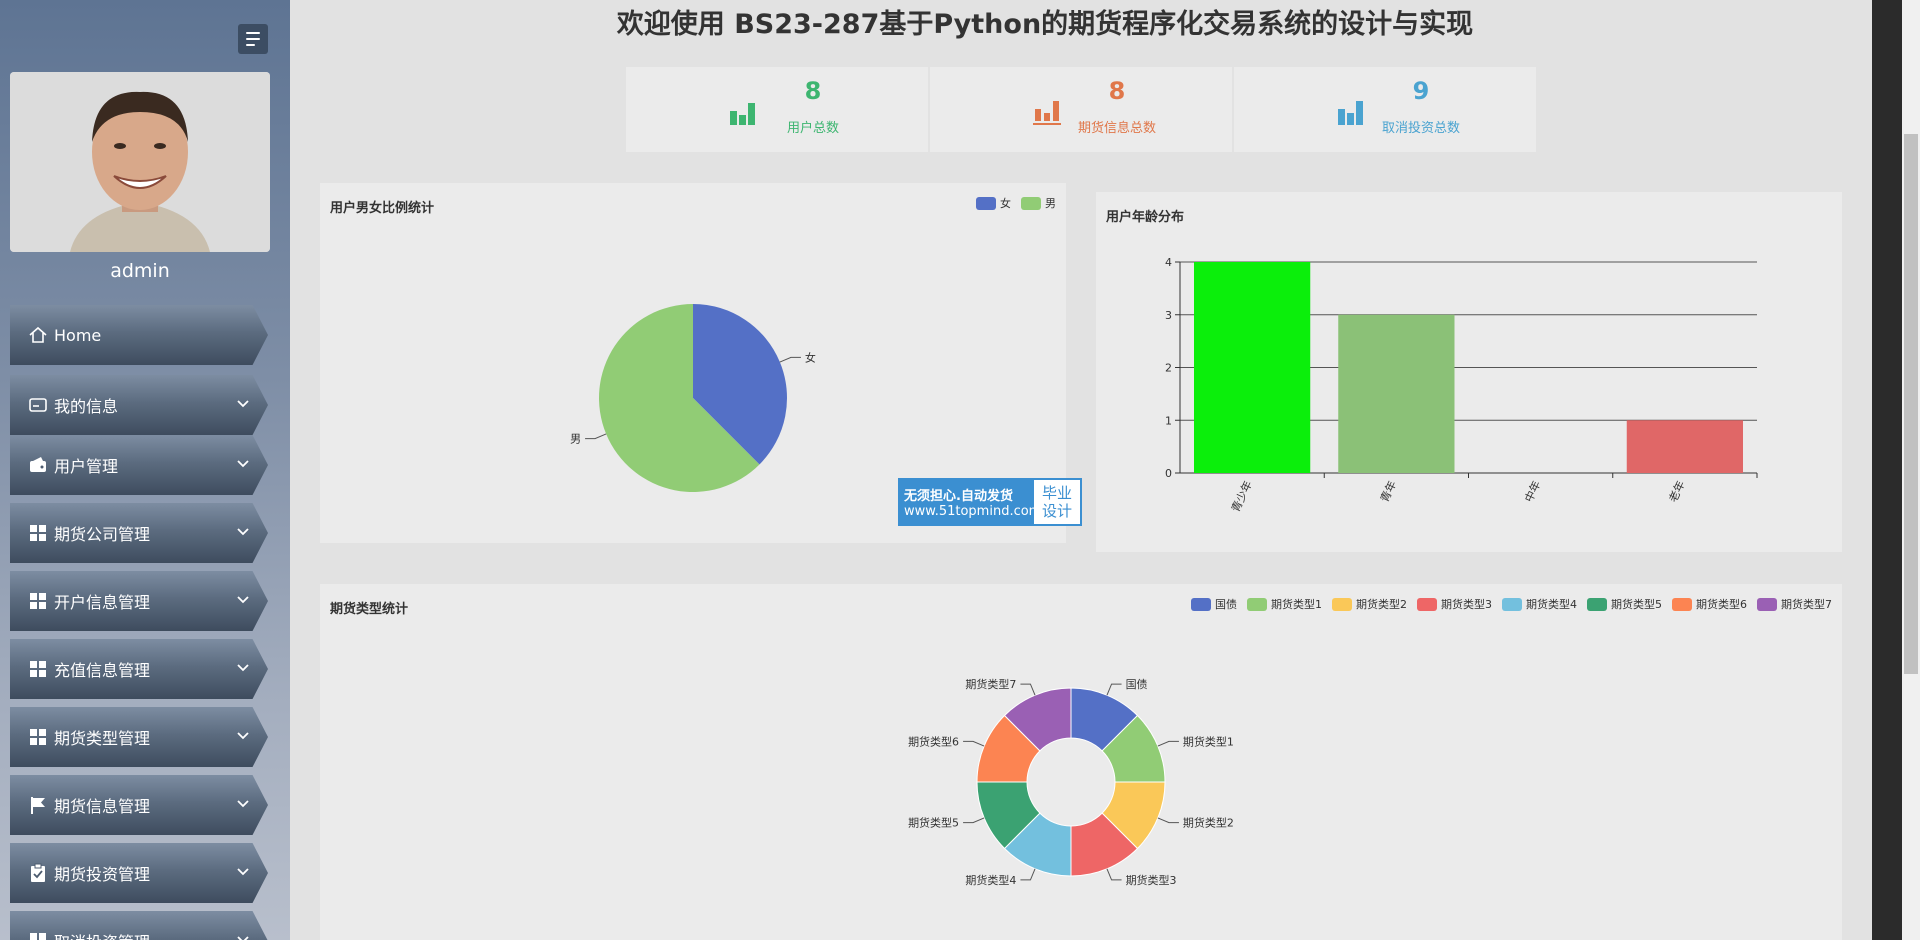  Describe the element at coordinates (1241, 496) in the screenshot. I see `x-tick-label: 青少年` at that location.